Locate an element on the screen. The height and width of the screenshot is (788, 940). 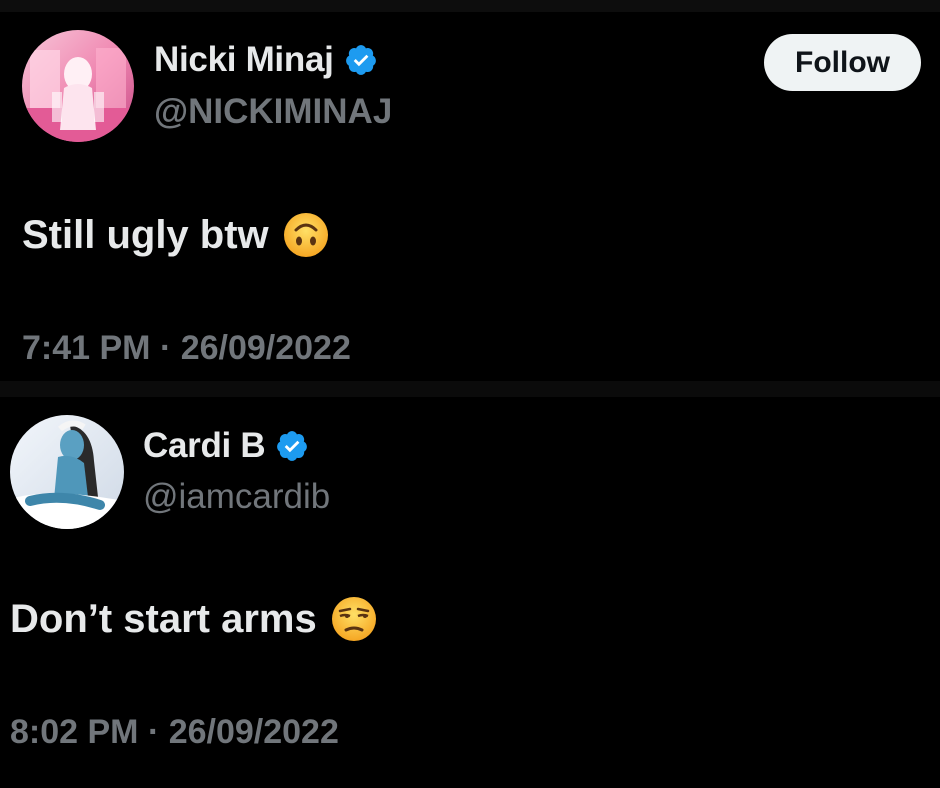
tweet-body: Still ugly btw is located at coordinates (175, 235).